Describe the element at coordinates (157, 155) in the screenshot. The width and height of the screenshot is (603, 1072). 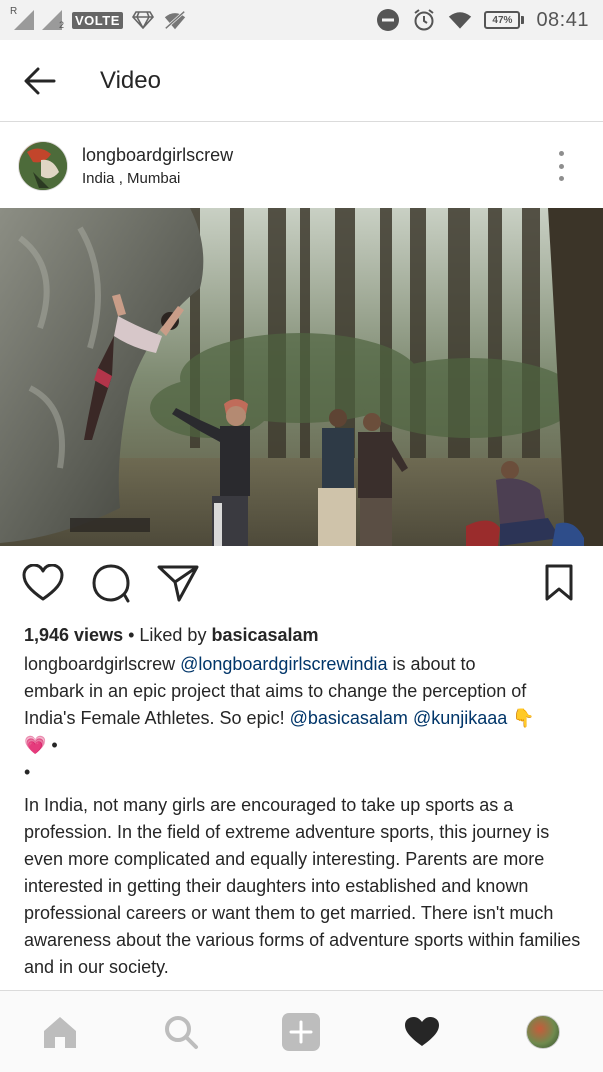
I see `post-username: longboardgirlscrew` at that location.